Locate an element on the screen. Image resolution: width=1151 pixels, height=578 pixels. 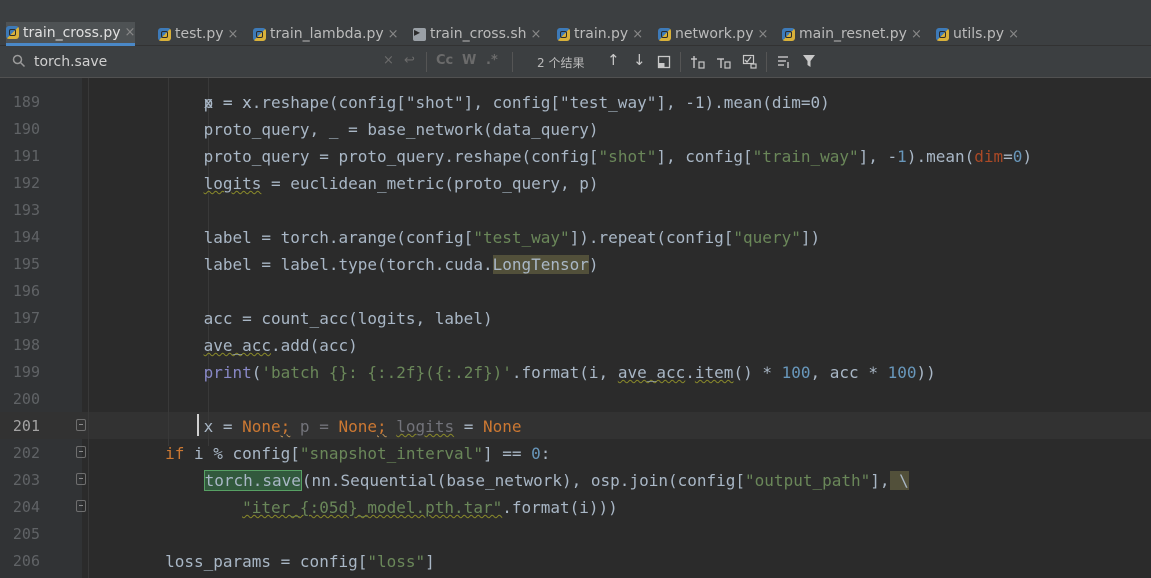
code-token: label = torch.arange(config[ is located at coordinates (281, 237).